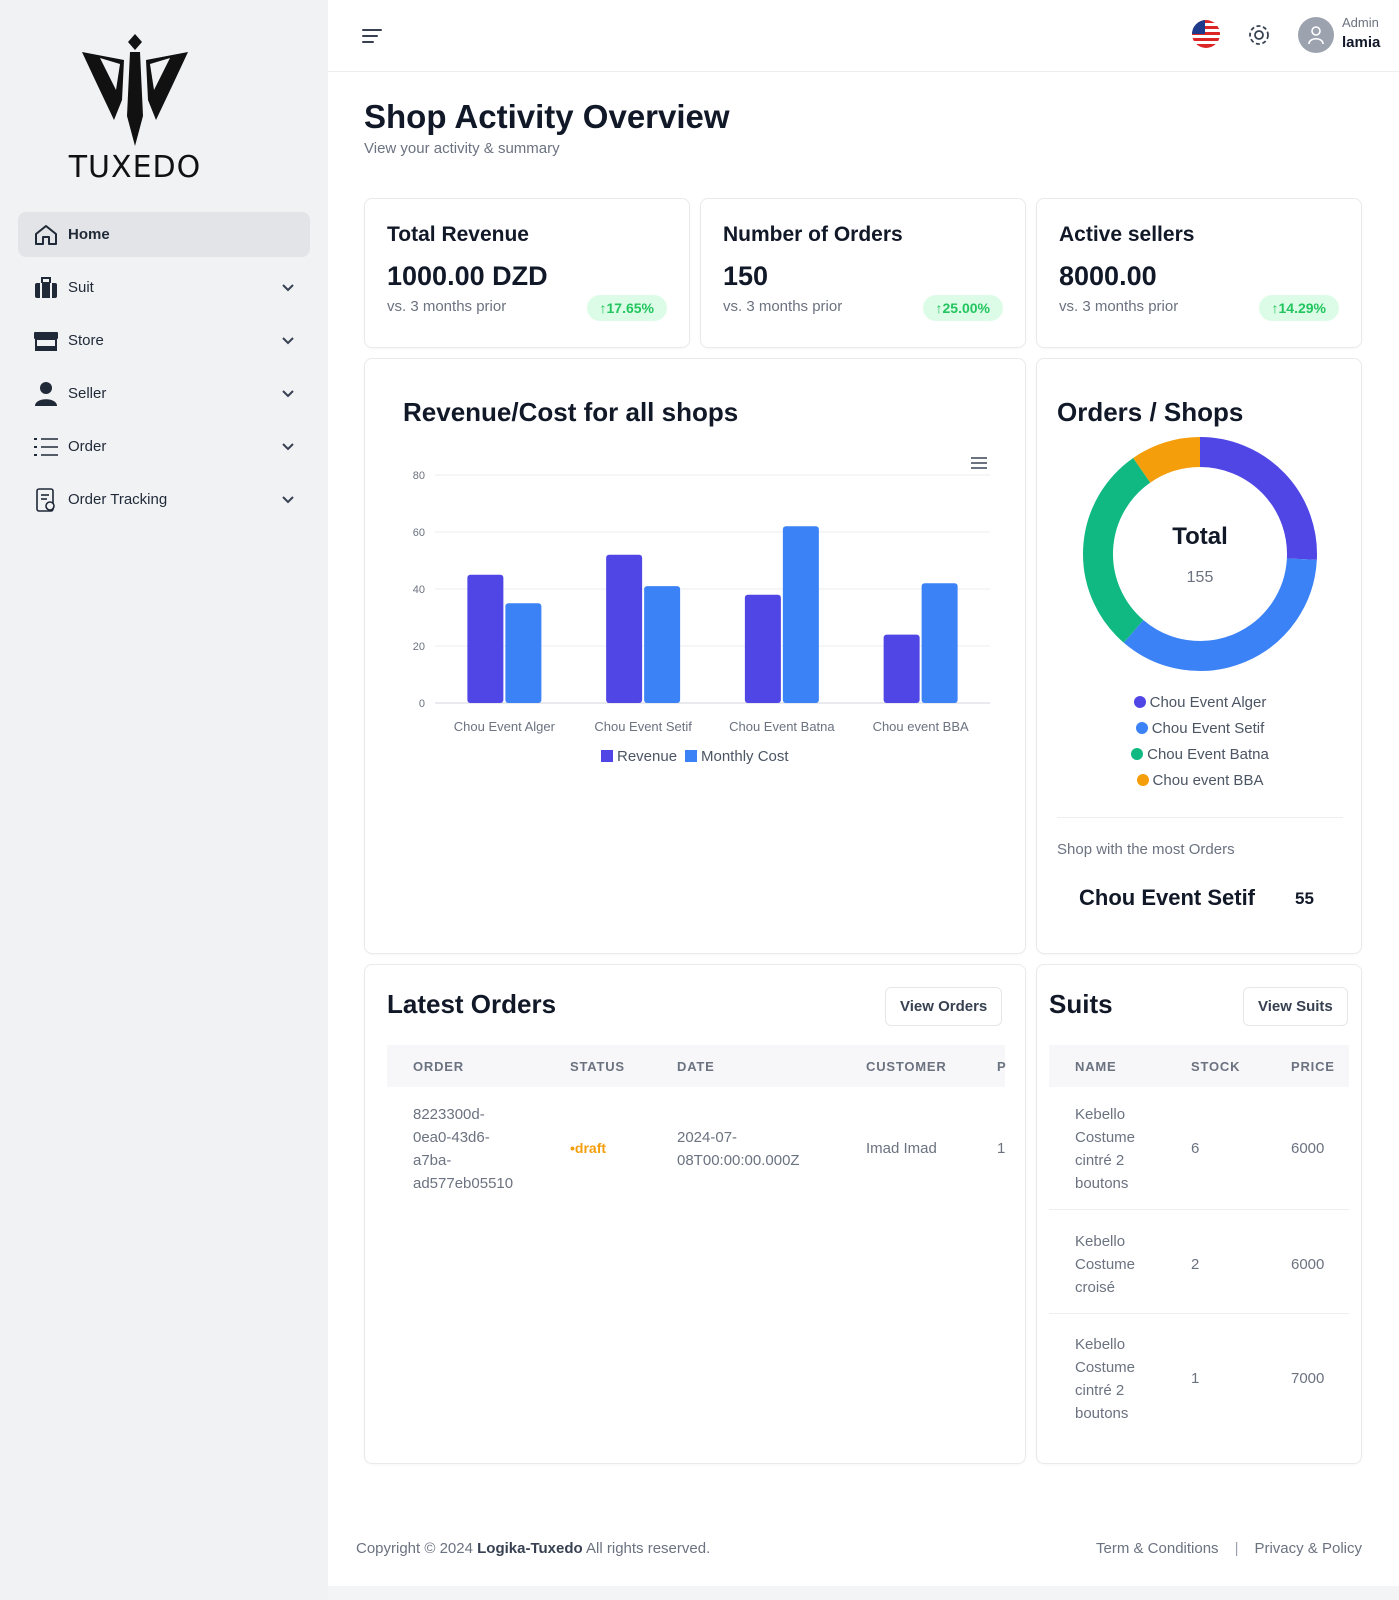 This screenshot has height=1600, width=1399. I want to click on view-suits-button: View Suits, so click(1295, 1006).